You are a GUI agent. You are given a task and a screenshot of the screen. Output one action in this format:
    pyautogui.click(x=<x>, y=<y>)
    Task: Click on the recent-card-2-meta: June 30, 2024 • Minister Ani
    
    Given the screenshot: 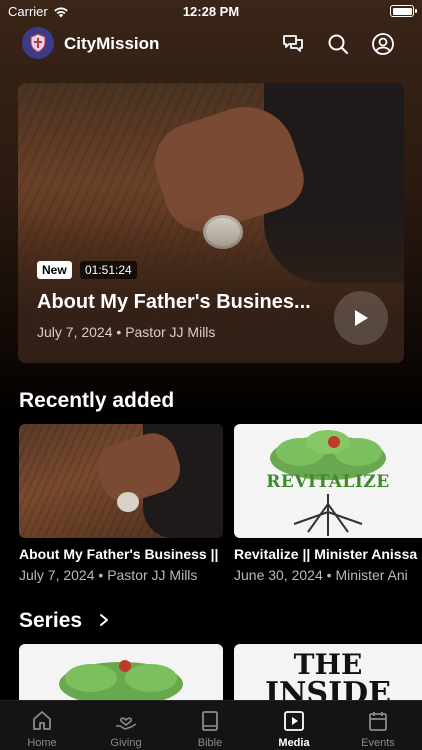 What is the action you would take?
    pyautogui.click(x=328, y=575)
    